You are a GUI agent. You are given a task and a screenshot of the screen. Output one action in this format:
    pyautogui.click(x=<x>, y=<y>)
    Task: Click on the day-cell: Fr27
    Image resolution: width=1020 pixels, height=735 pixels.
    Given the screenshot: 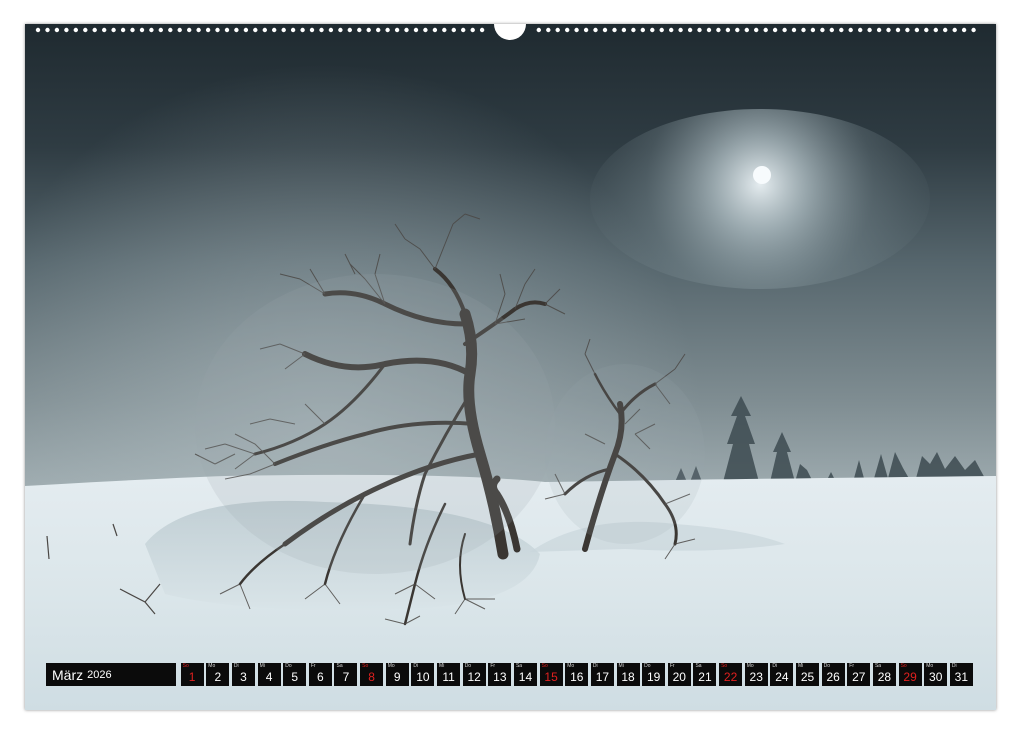 What is the action you would take?
    pyautogui.click(x=858, y=674)
    